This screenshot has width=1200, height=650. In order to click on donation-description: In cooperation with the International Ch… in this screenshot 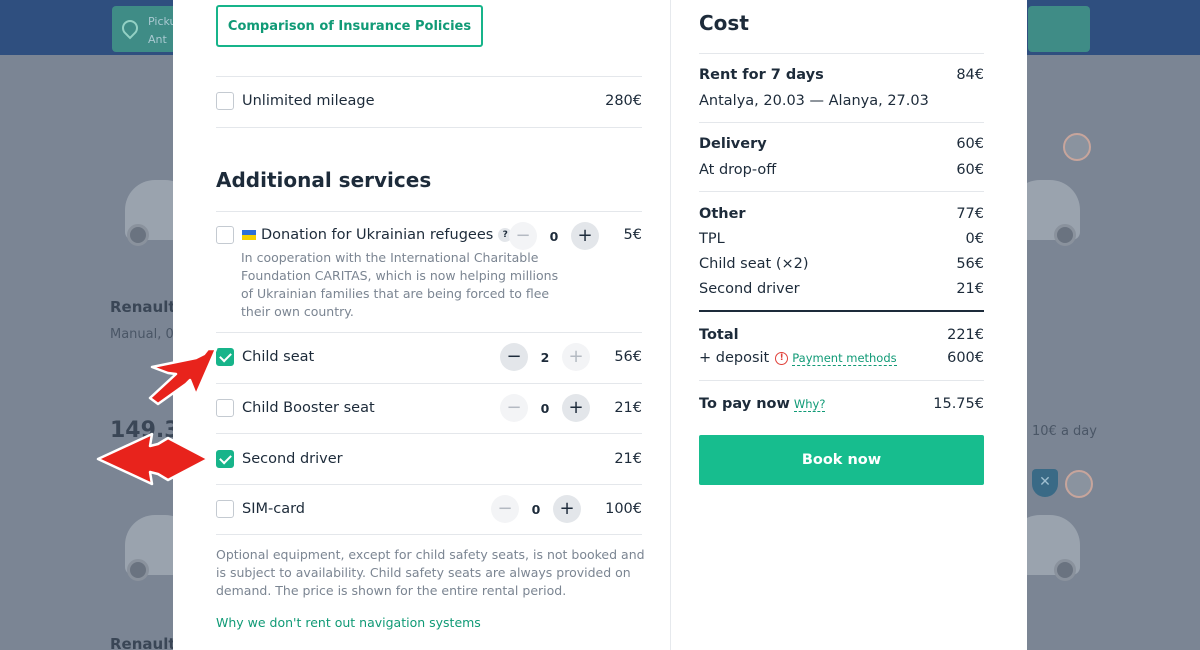, I will do `click(400, 284)`.